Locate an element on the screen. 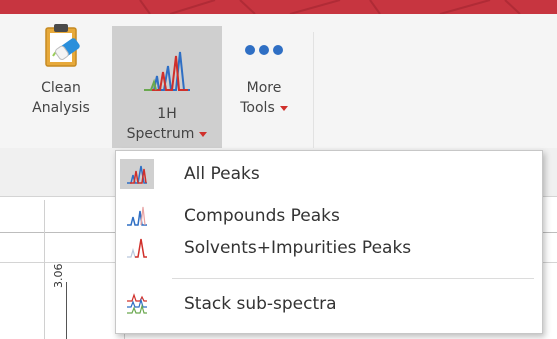 This screenshot has width=557, height=339. nmr-peaks-icon is located at coordinates (167, 71).